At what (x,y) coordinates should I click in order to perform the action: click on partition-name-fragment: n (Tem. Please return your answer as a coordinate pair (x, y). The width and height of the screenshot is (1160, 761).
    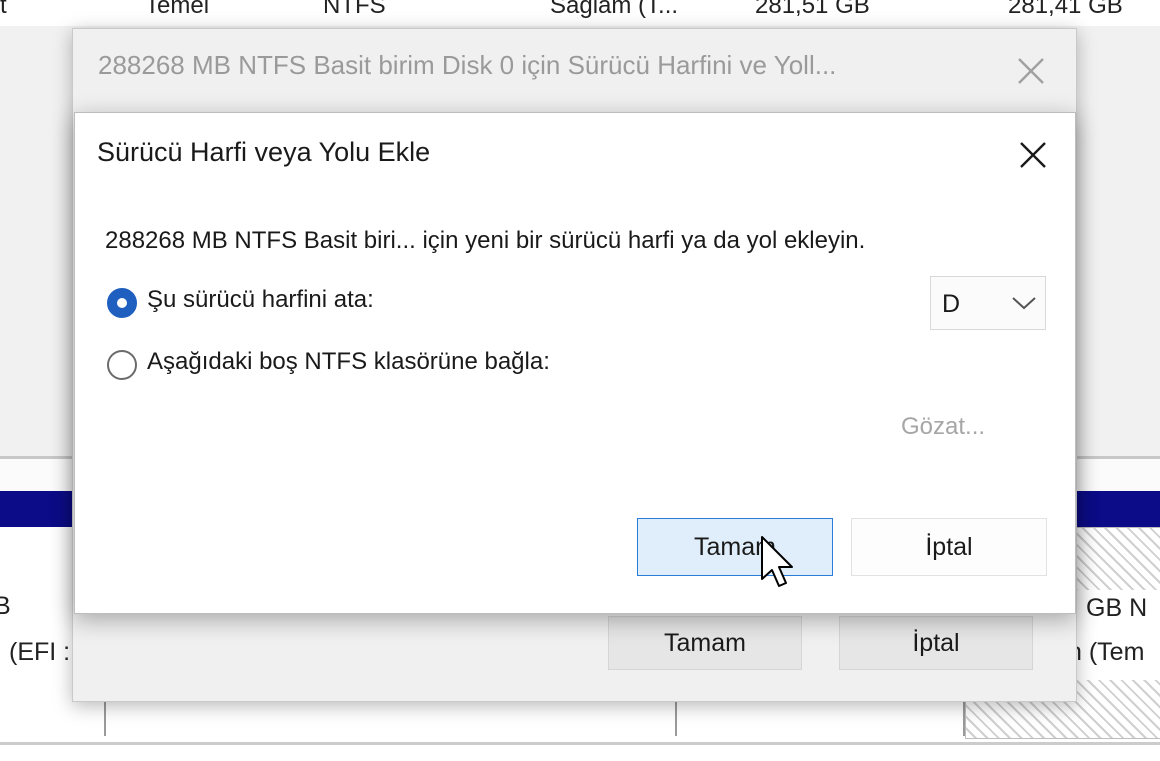
    Looking at the image, I should click on (1106, 652).